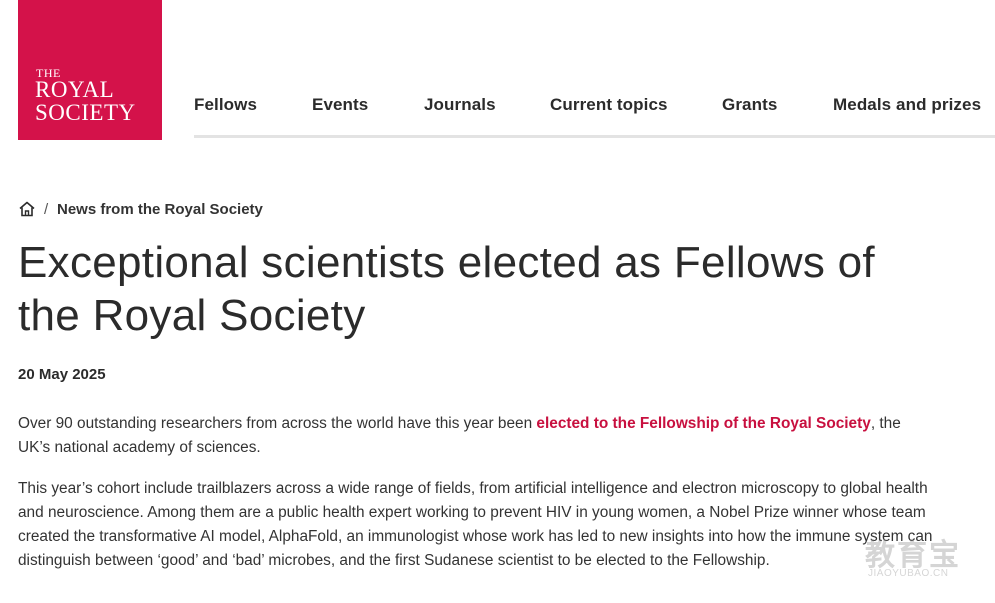 The width and height of the screenshot is (995, 603). I want to click on nav-events: Events, so click(340, 105).